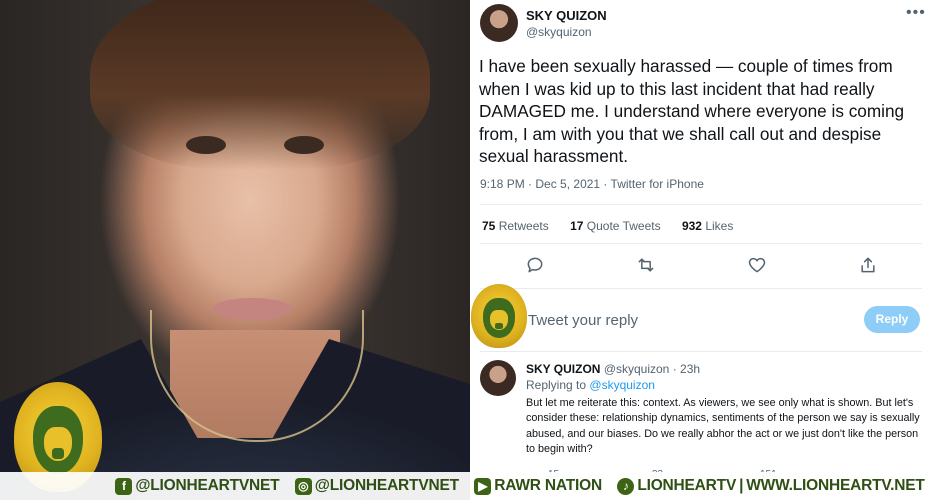 Image resolution: width=940 pixels, height=500 pixels. Describe the element at coordinates (566, 15) in the screenshot. I see `author-display-name: SKY QUIZON` at that location.